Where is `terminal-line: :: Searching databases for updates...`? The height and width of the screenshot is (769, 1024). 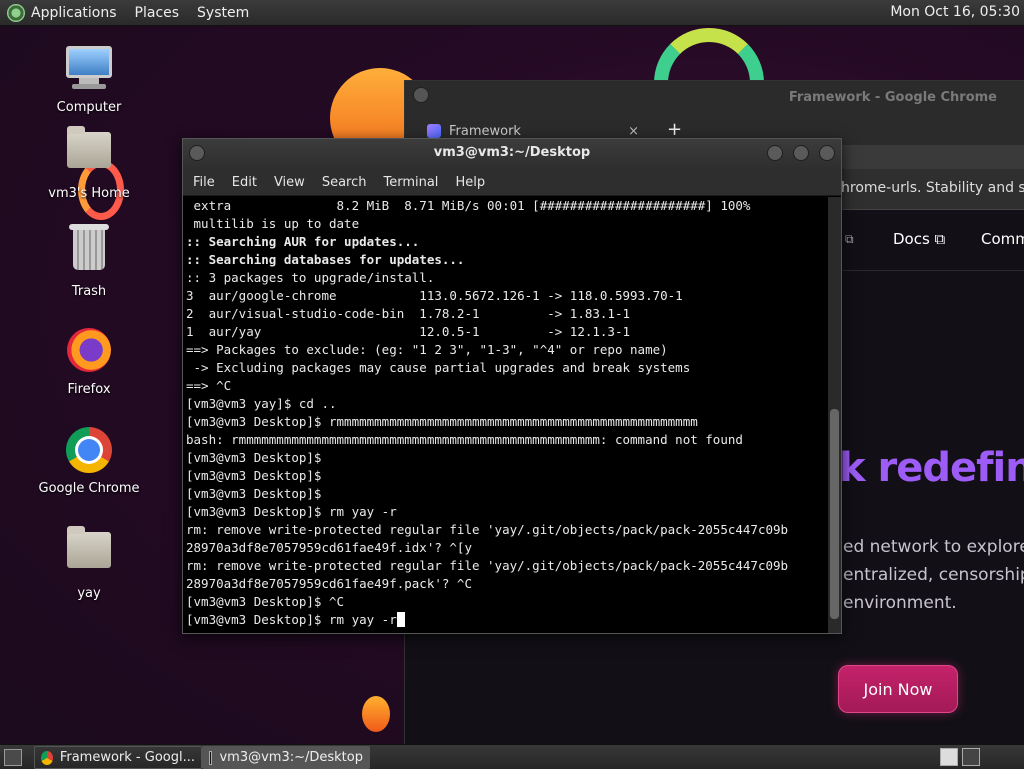 terminal-line: :: Searching databases for updates... is located at coordinates (325, 259).